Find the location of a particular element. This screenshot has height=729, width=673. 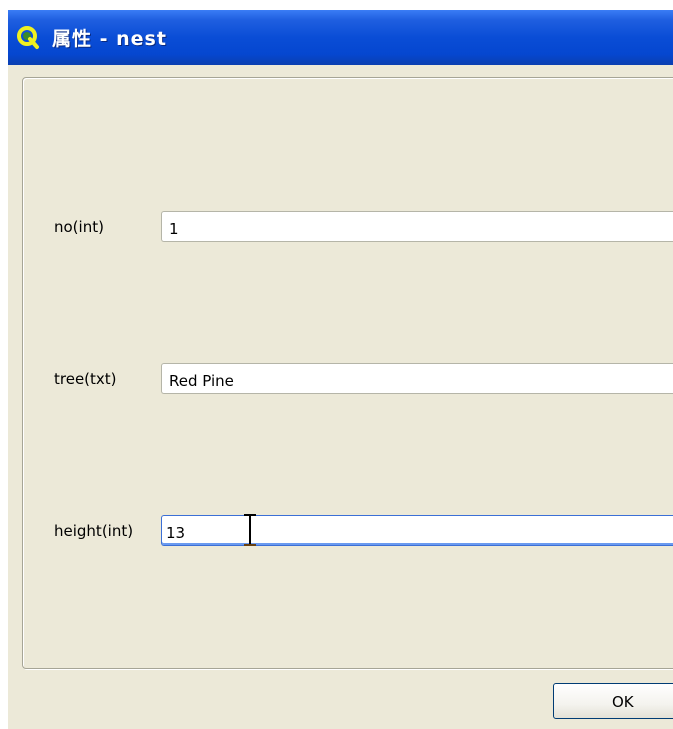

field-input-no: 1 is located at coordinates (417, 226).